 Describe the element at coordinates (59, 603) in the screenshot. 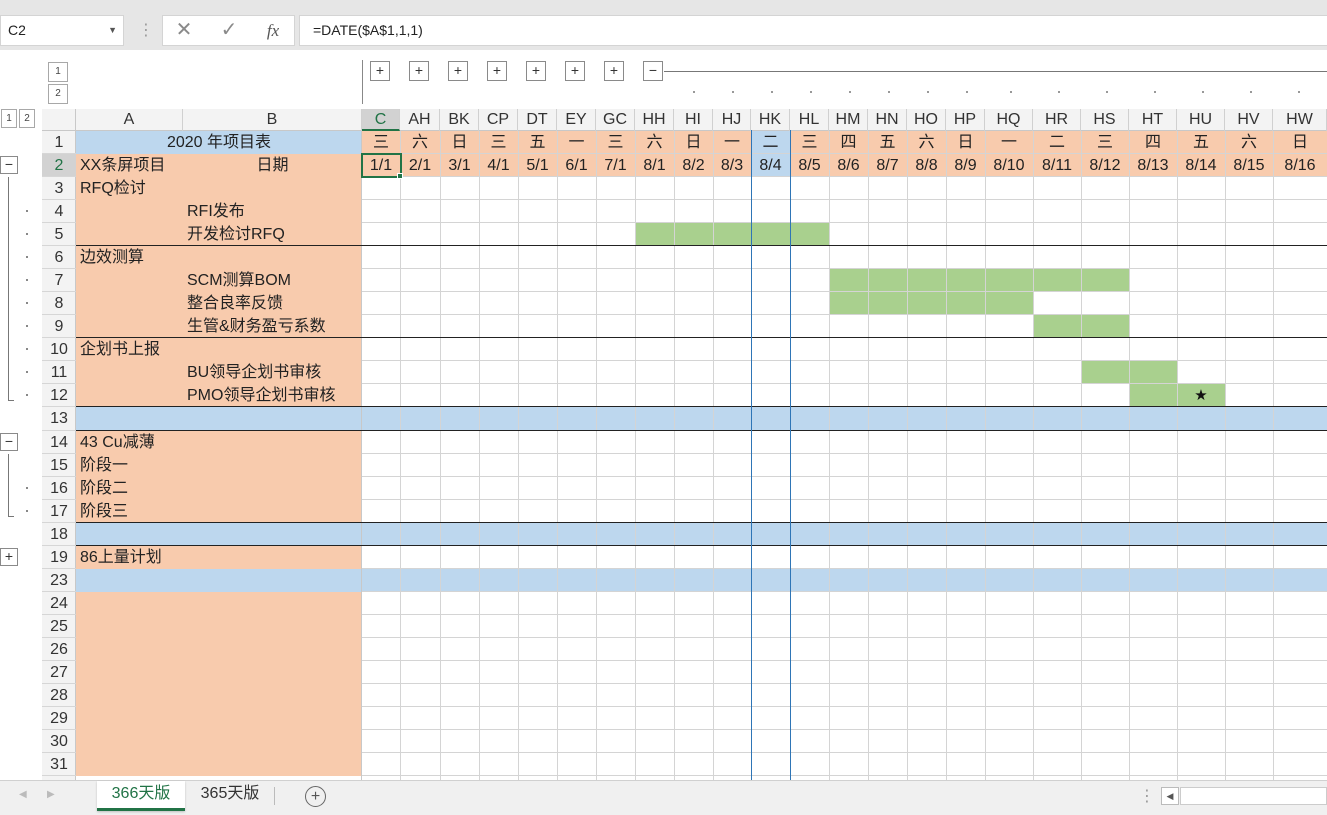

I see `row-header-24: 24` at that location.